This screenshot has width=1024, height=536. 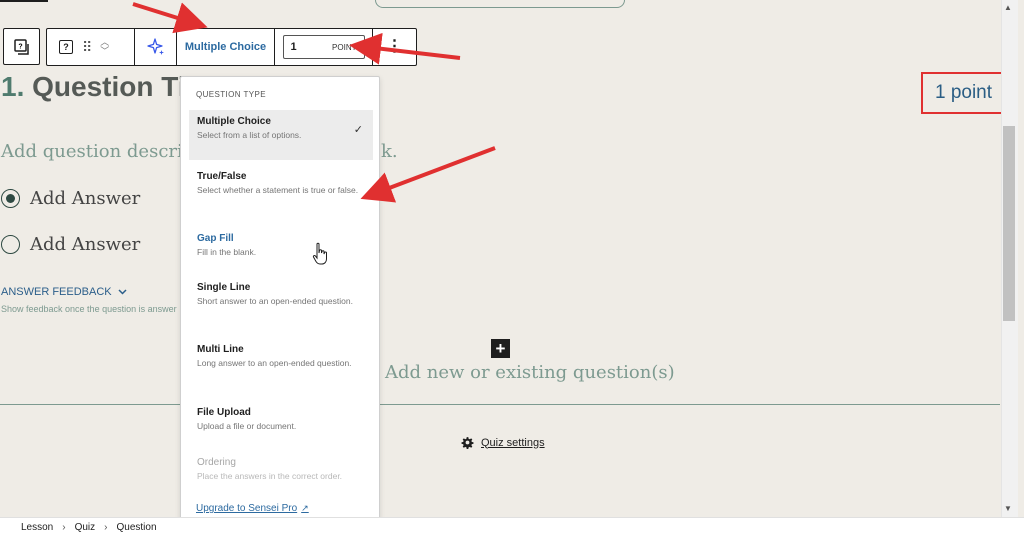 I want to click on answer-feedback-toggle: ANSWER FEEDBACK, so click(x=64, y=292).